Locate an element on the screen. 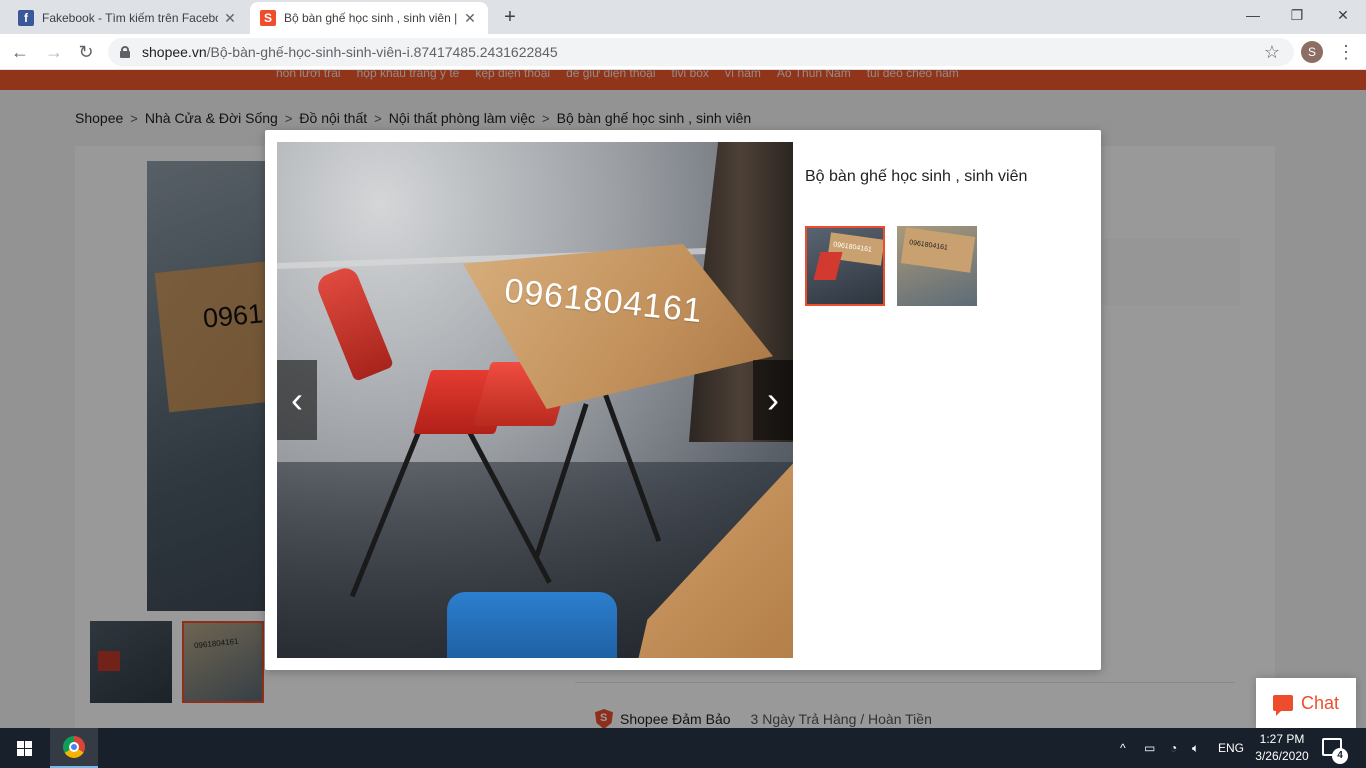 The width and height of the screenshot is (1366, 768). previous-image-button: ‹ is located at coordinates (297, 400).